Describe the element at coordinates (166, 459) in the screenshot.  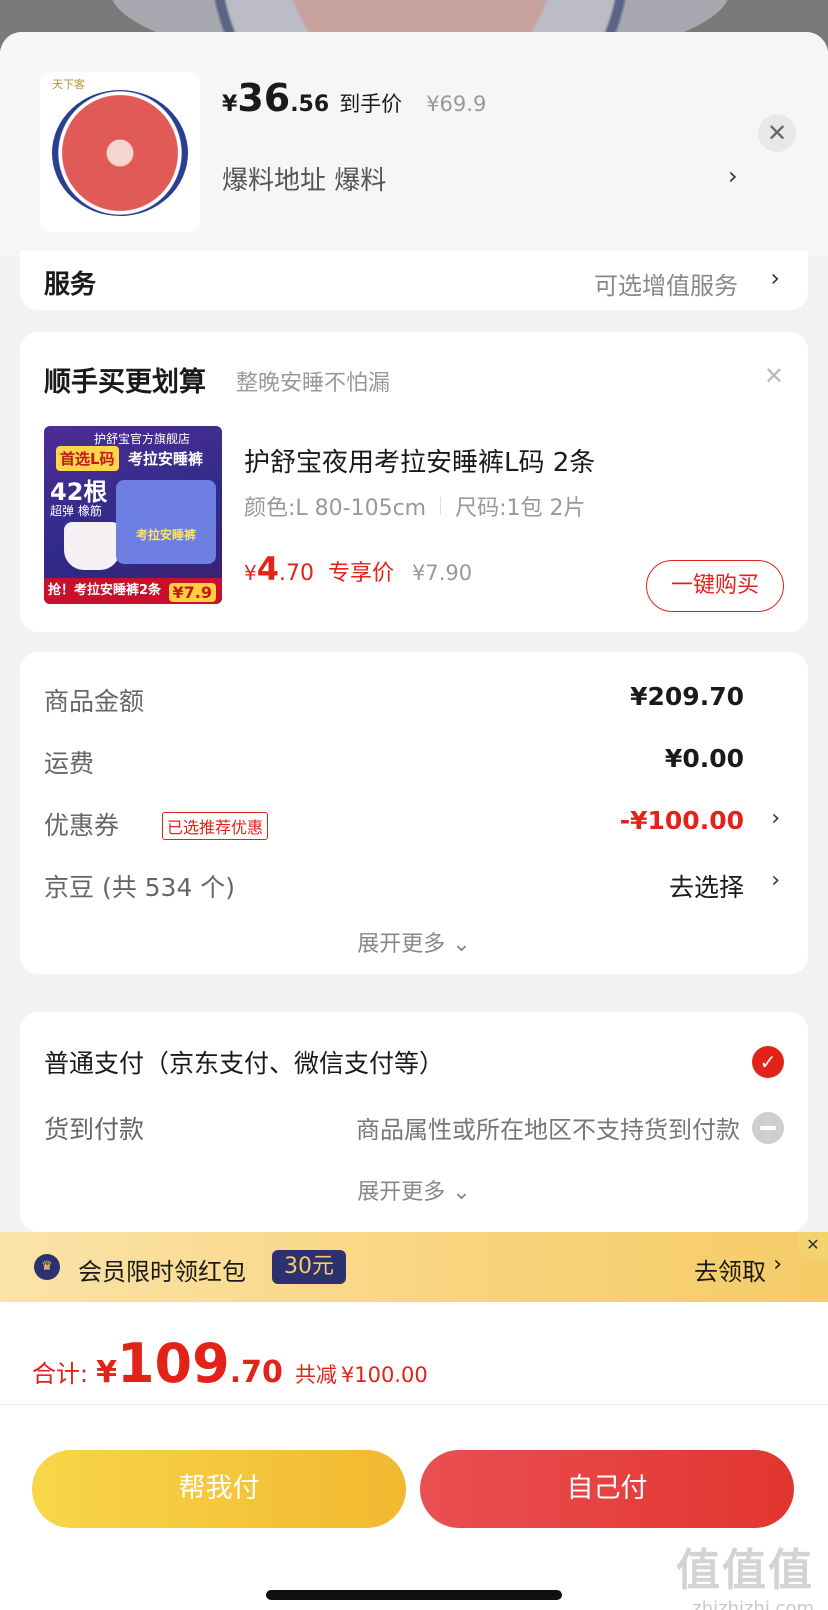
I see `img-badge-title: 考拉安睡裤` at that location.